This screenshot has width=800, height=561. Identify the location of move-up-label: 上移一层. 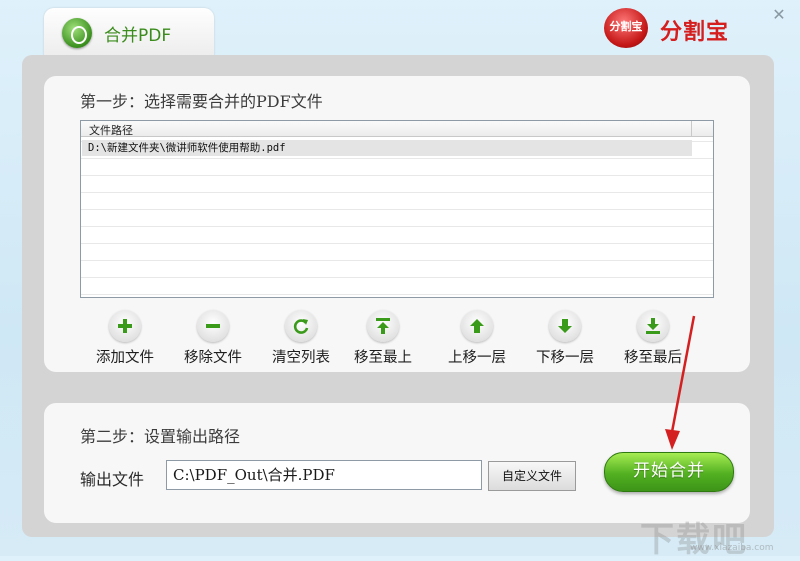
(477, 358).